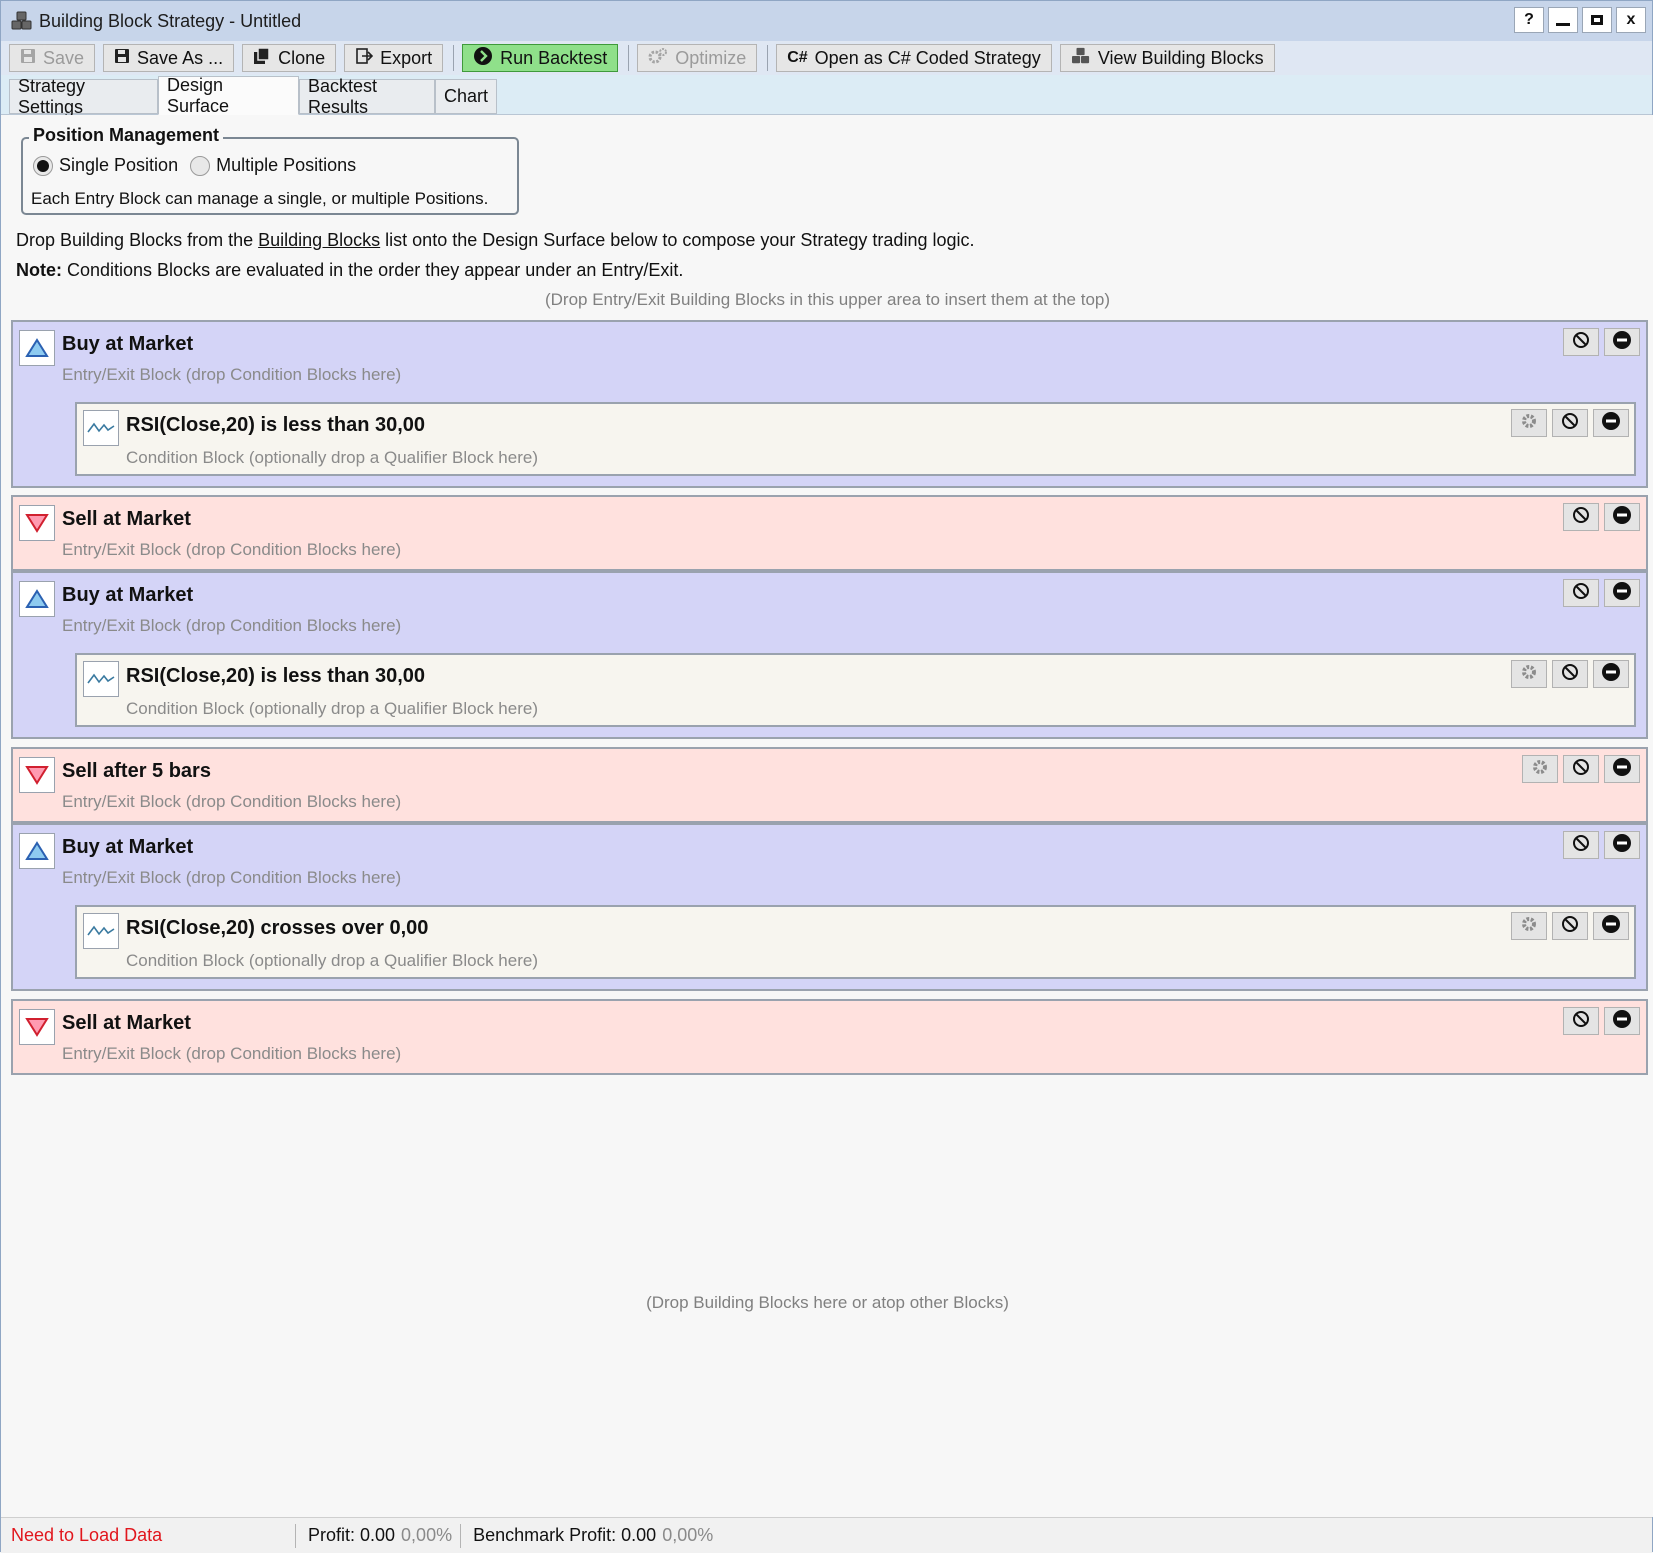 The height and width of the screenshot is (1553, 1653). I want to click on run-backtest-button: Run Backtest, so click(540, 58).